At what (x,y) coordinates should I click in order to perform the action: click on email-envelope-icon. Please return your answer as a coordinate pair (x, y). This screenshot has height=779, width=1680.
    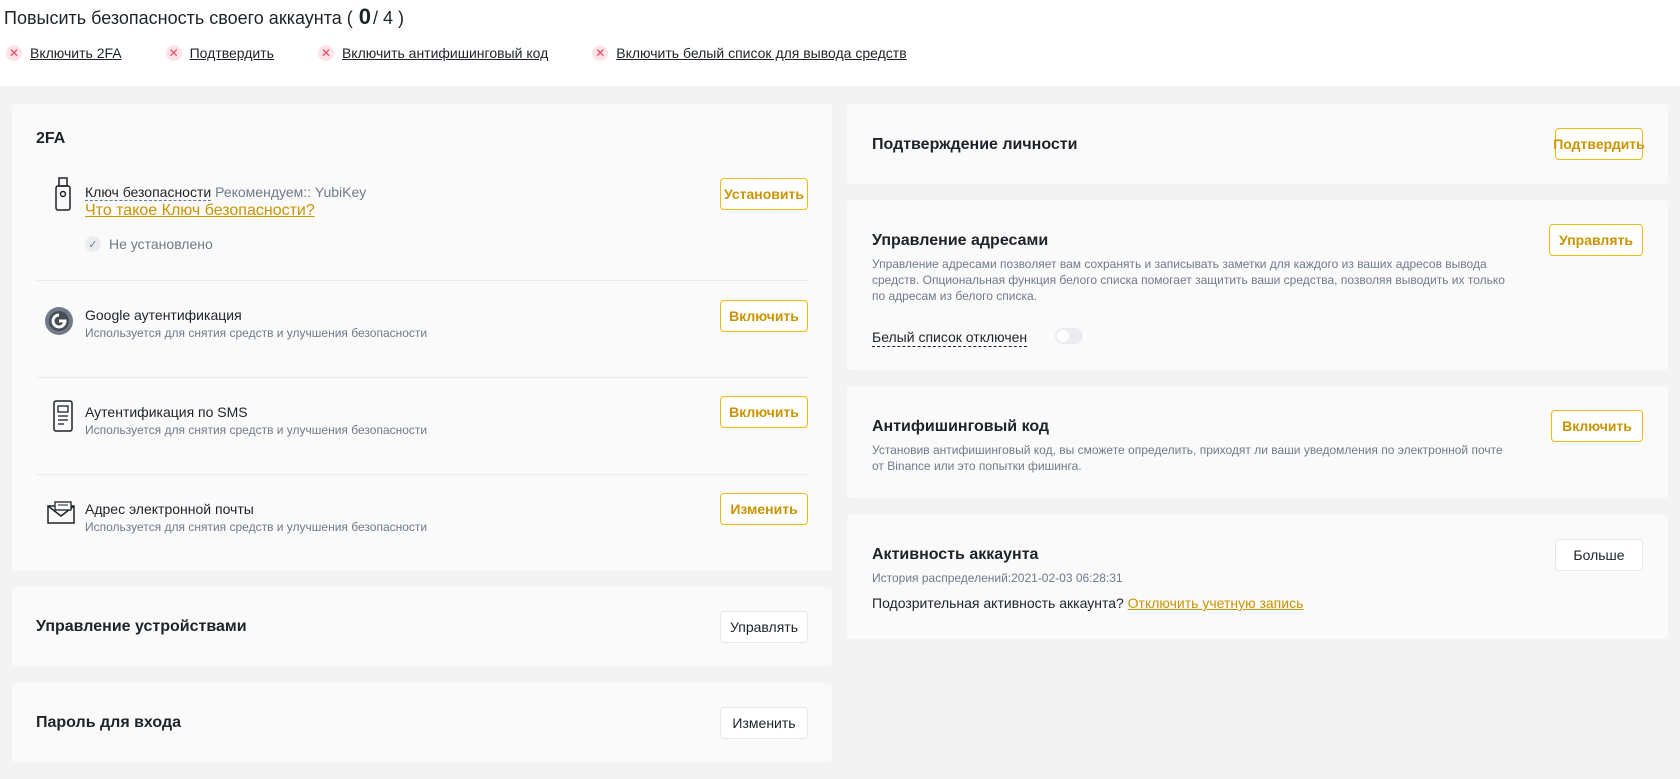
    Looking at the image, I should click on (61, 513).